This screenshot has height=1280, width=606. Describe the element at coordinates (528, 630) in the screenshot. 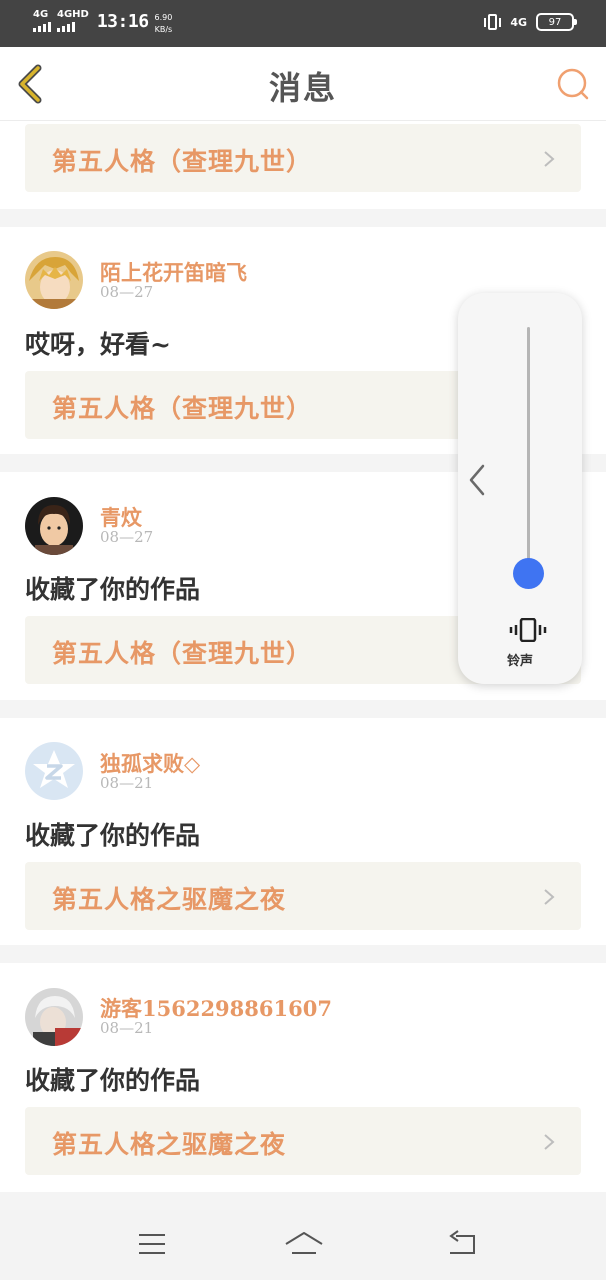

I see `vibrate-icon` at that location.